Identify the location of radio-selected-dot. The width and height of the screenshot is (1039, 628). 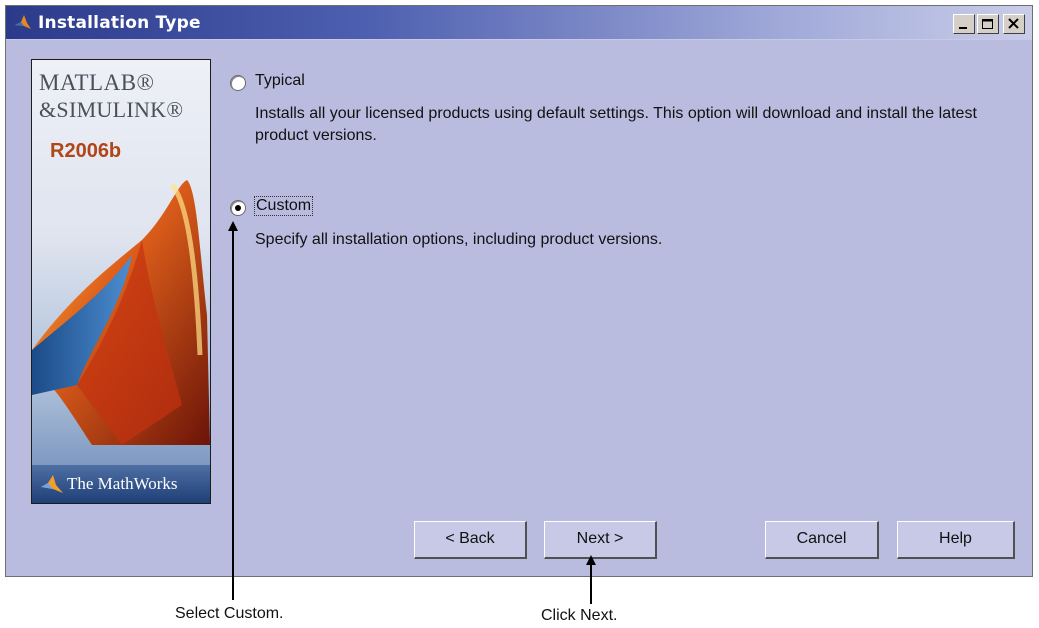
(238, 208).